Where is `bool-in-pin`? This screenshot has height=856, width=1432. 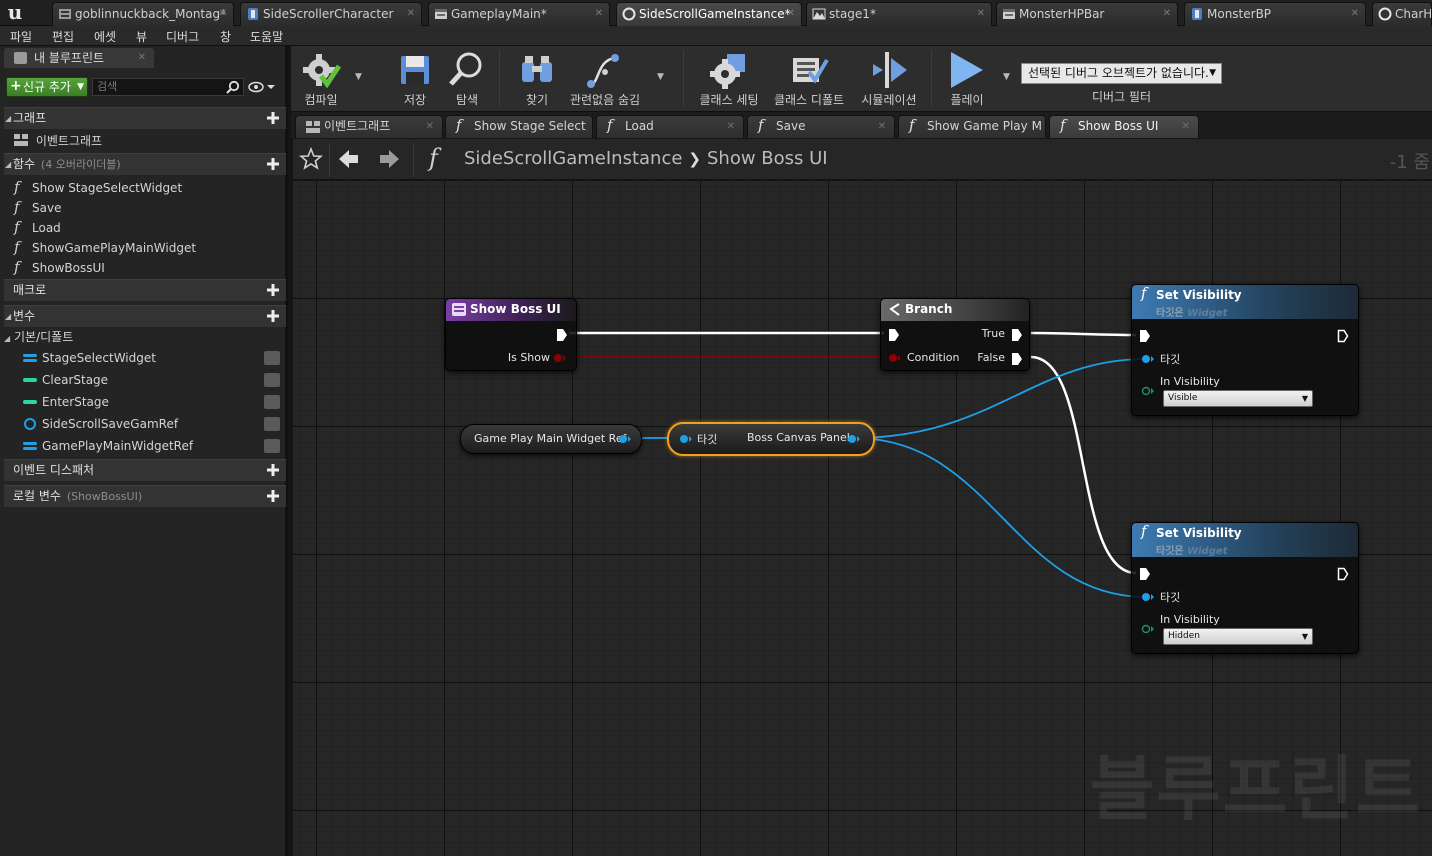
bool-in-pin is located at coordinates (895, 358).